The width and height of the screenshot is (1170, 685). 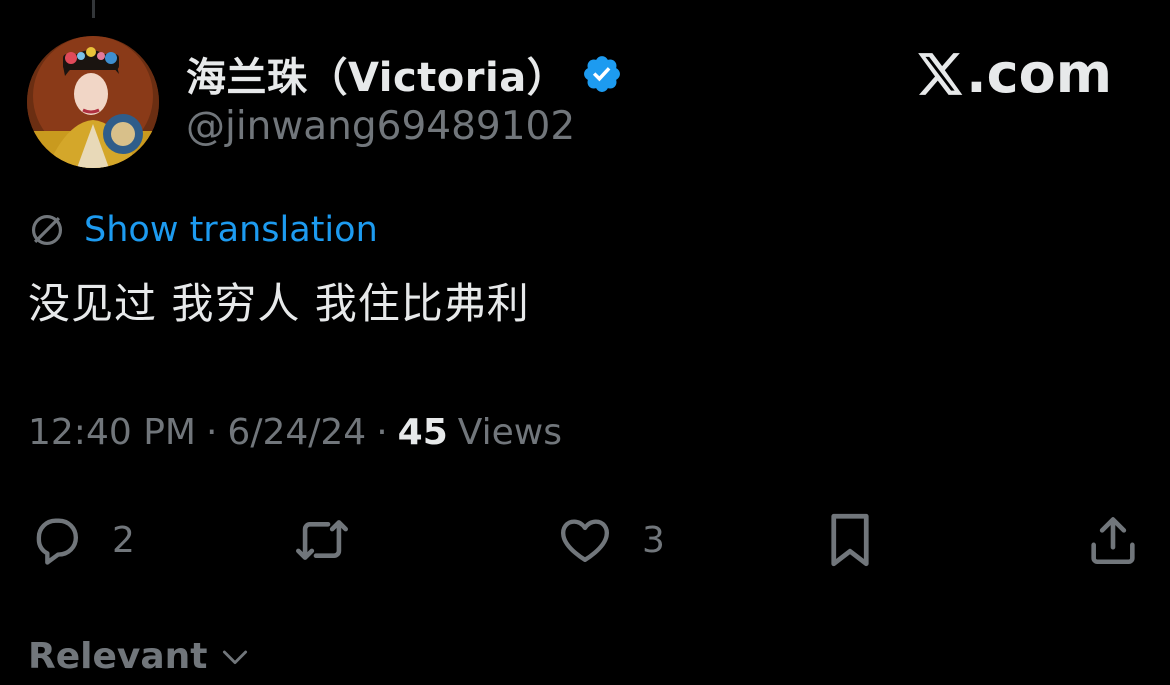 I want to click on brand-domain-label: .com, so click(x=1039, y=73).